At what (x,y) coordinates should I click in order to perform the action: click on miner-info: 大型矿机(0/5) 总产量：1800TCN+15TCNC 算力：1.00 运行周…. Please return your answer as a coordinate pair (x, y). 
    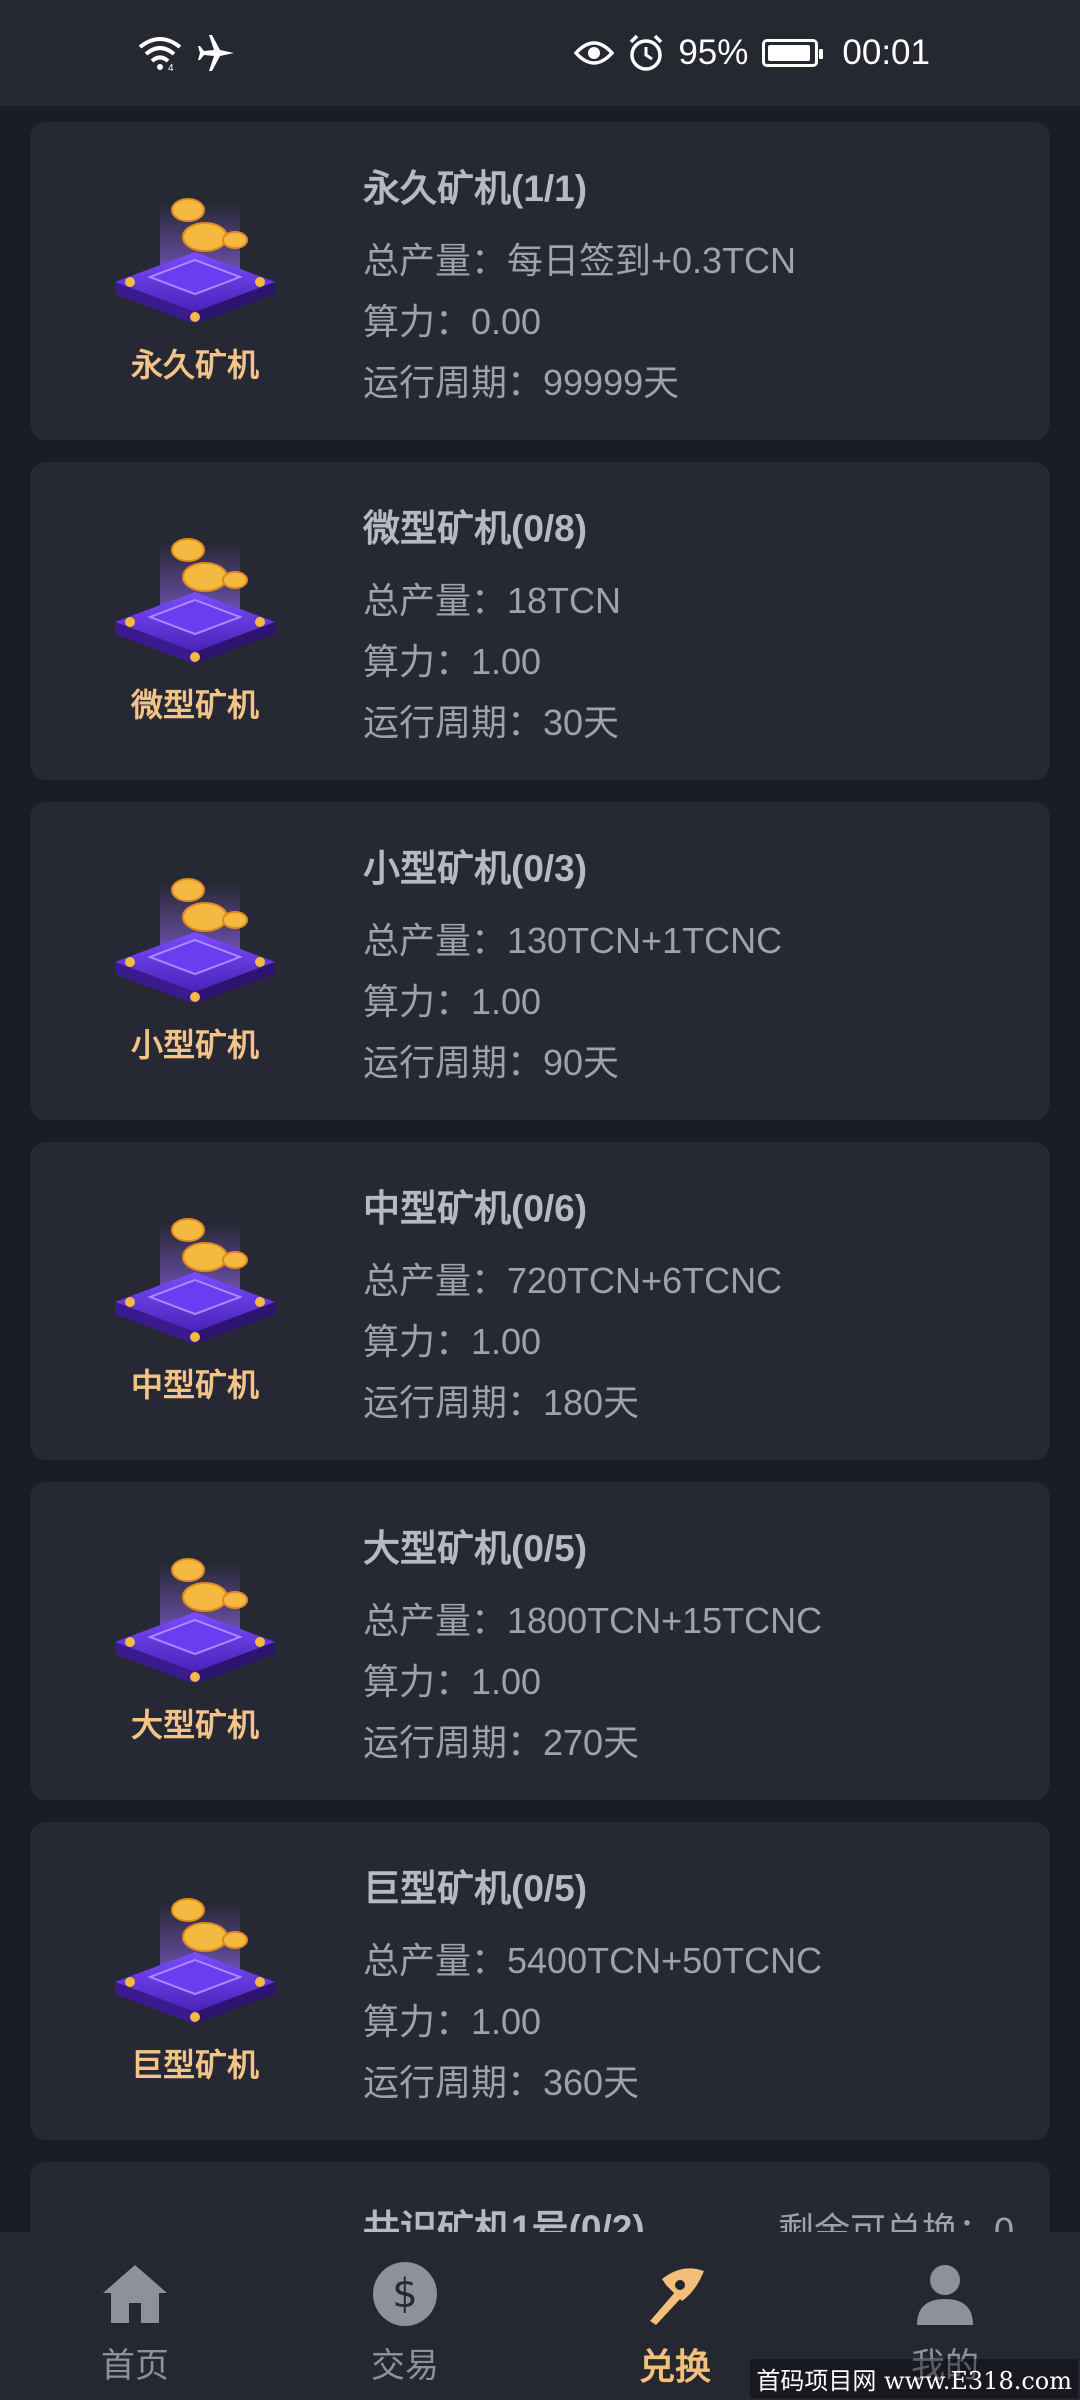
    Looking at the image, I should click on (592, 1645).